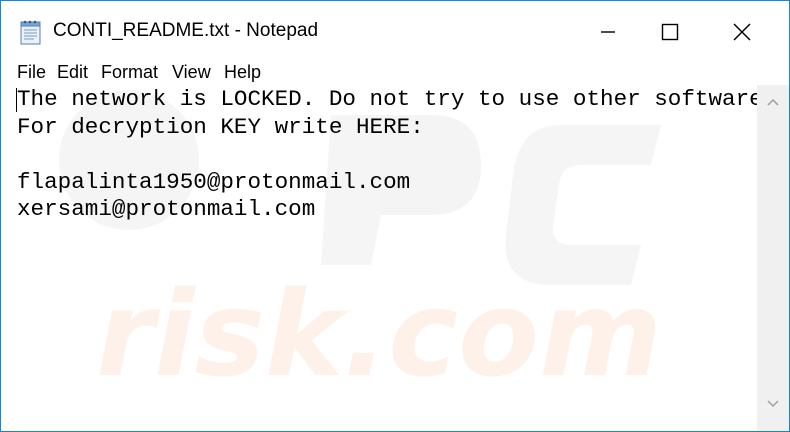 The image size is (790, 432). Describe the element at coordinates (395, 32) in the screenshot. I see `title-bar: CONTI_README.txt - Notepad` at that location.